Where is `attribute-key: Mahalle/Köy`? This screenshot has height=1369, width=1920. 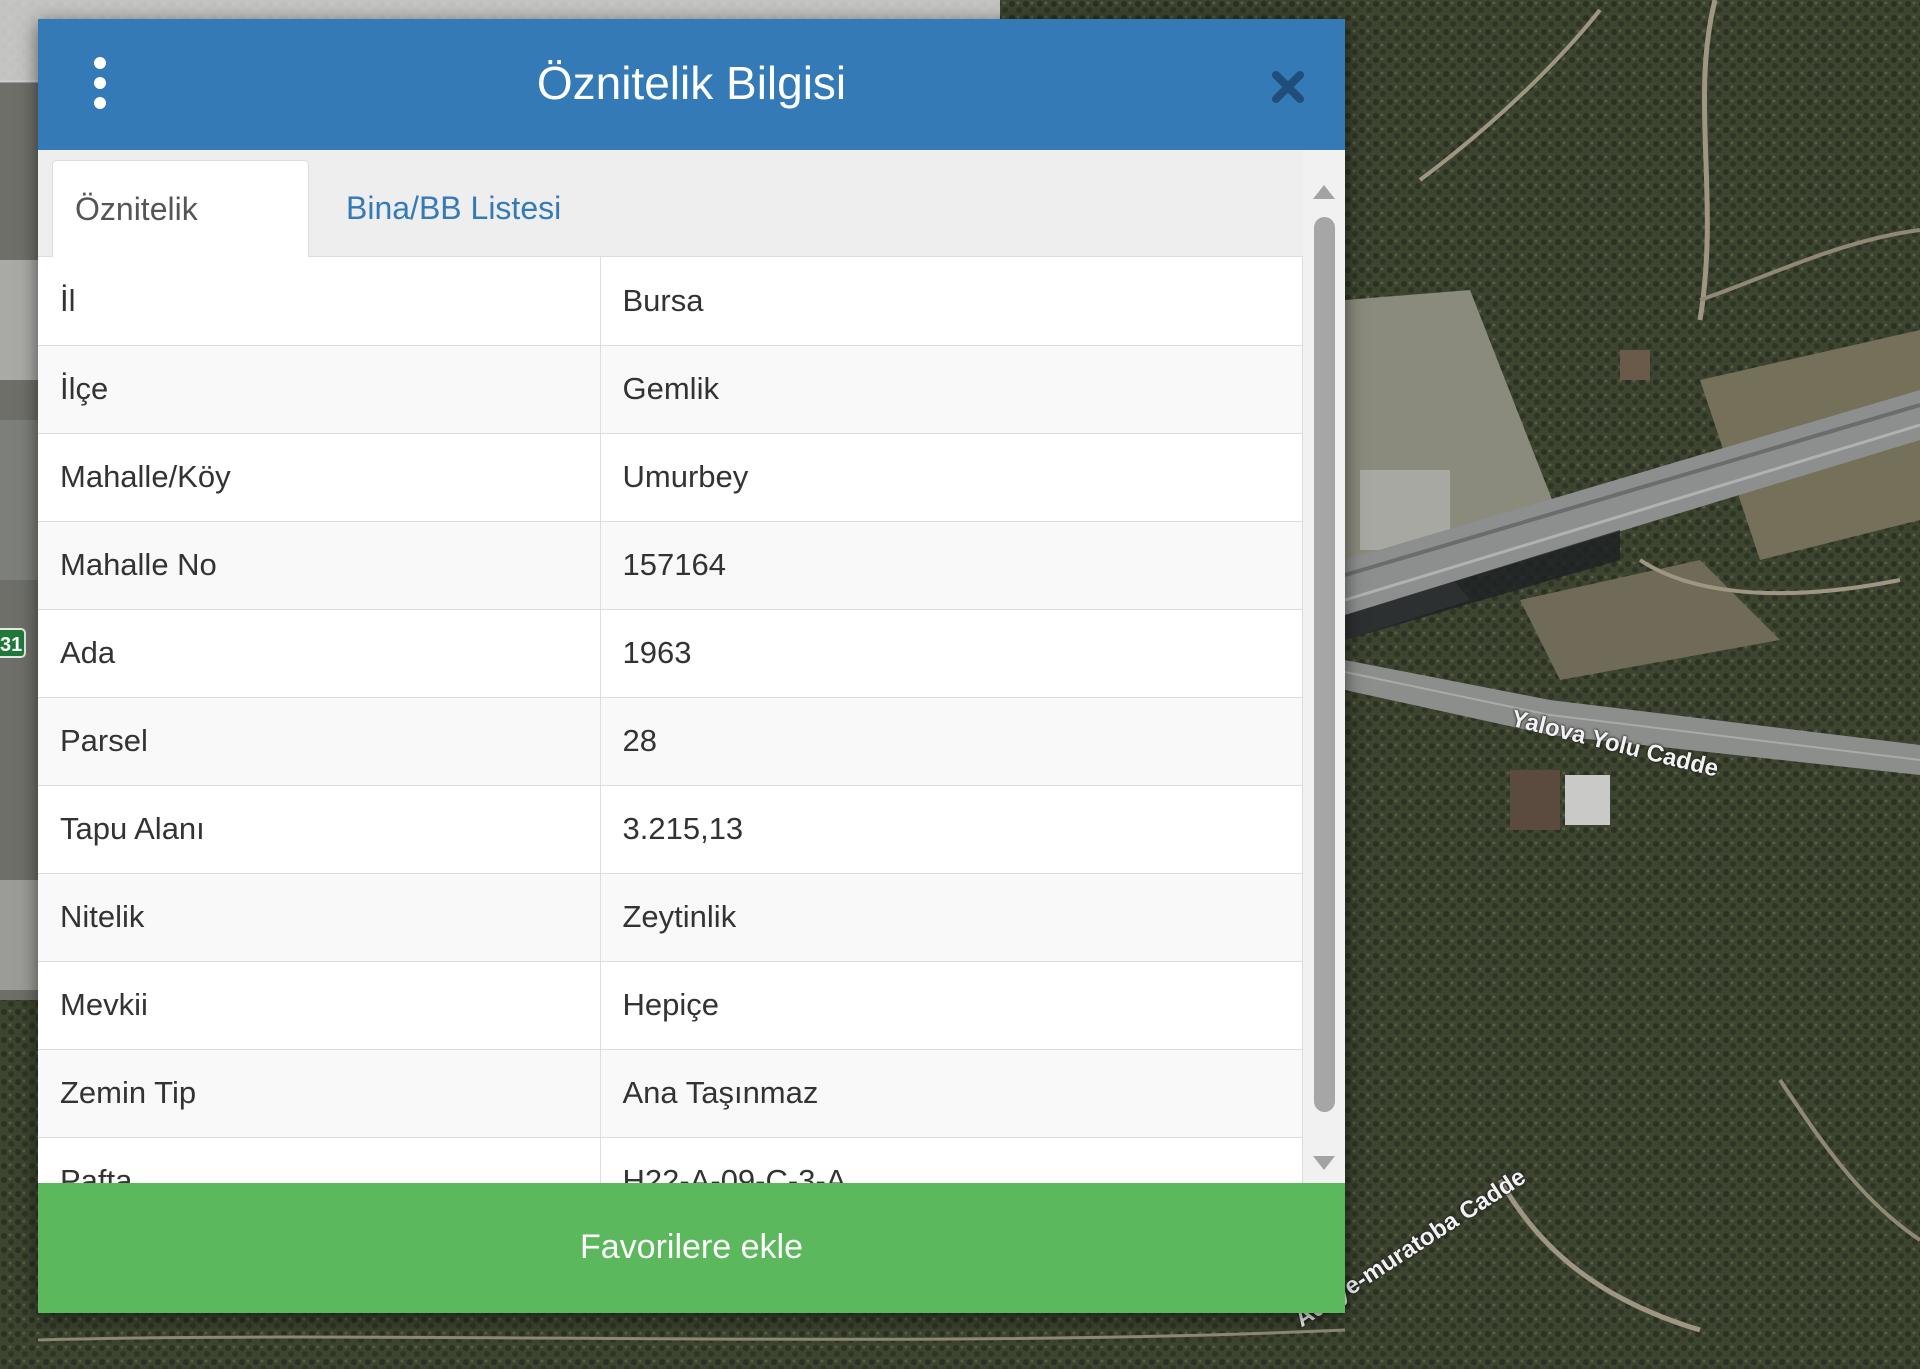
attribute-key: Mahalle/Köy is located at coordinates (319, 476).